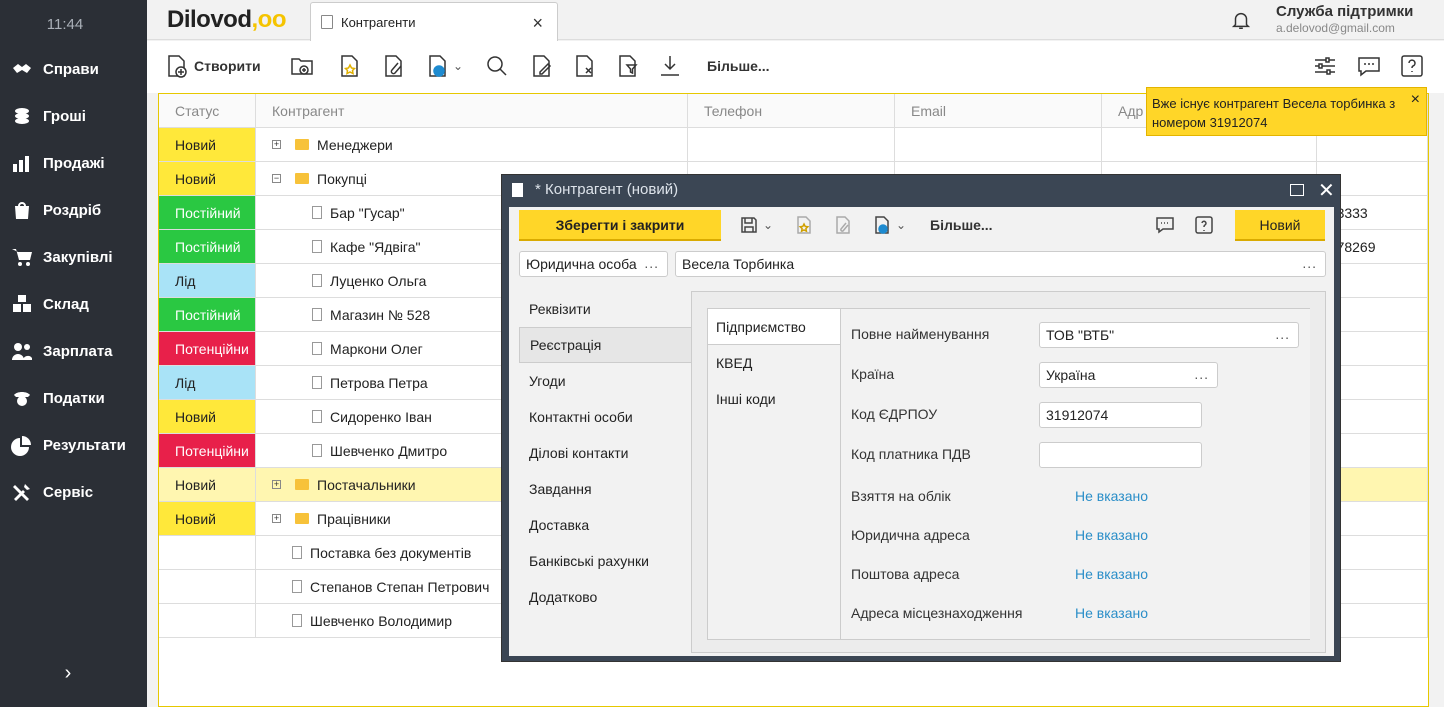 Image resolution: width=1444 pixels, height=707 pixels. Describe the element at coordinates (472, 110) in the screenshot. I see `column-header: Контрагент` at that location.